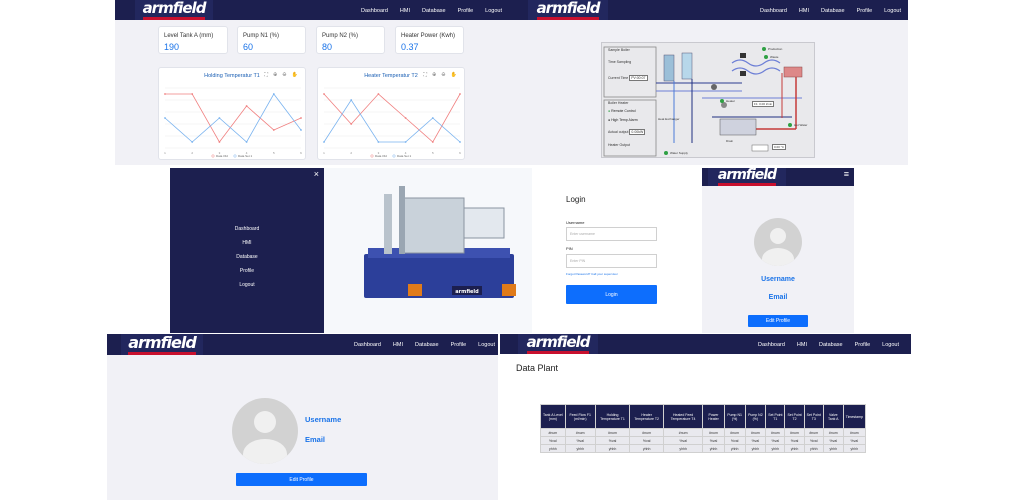 The width and height of the screenshot is (1024, 500). I want to click on mobile-profile-panel: armfield ≡ Username Email Edit Profile, so click(778, 250).